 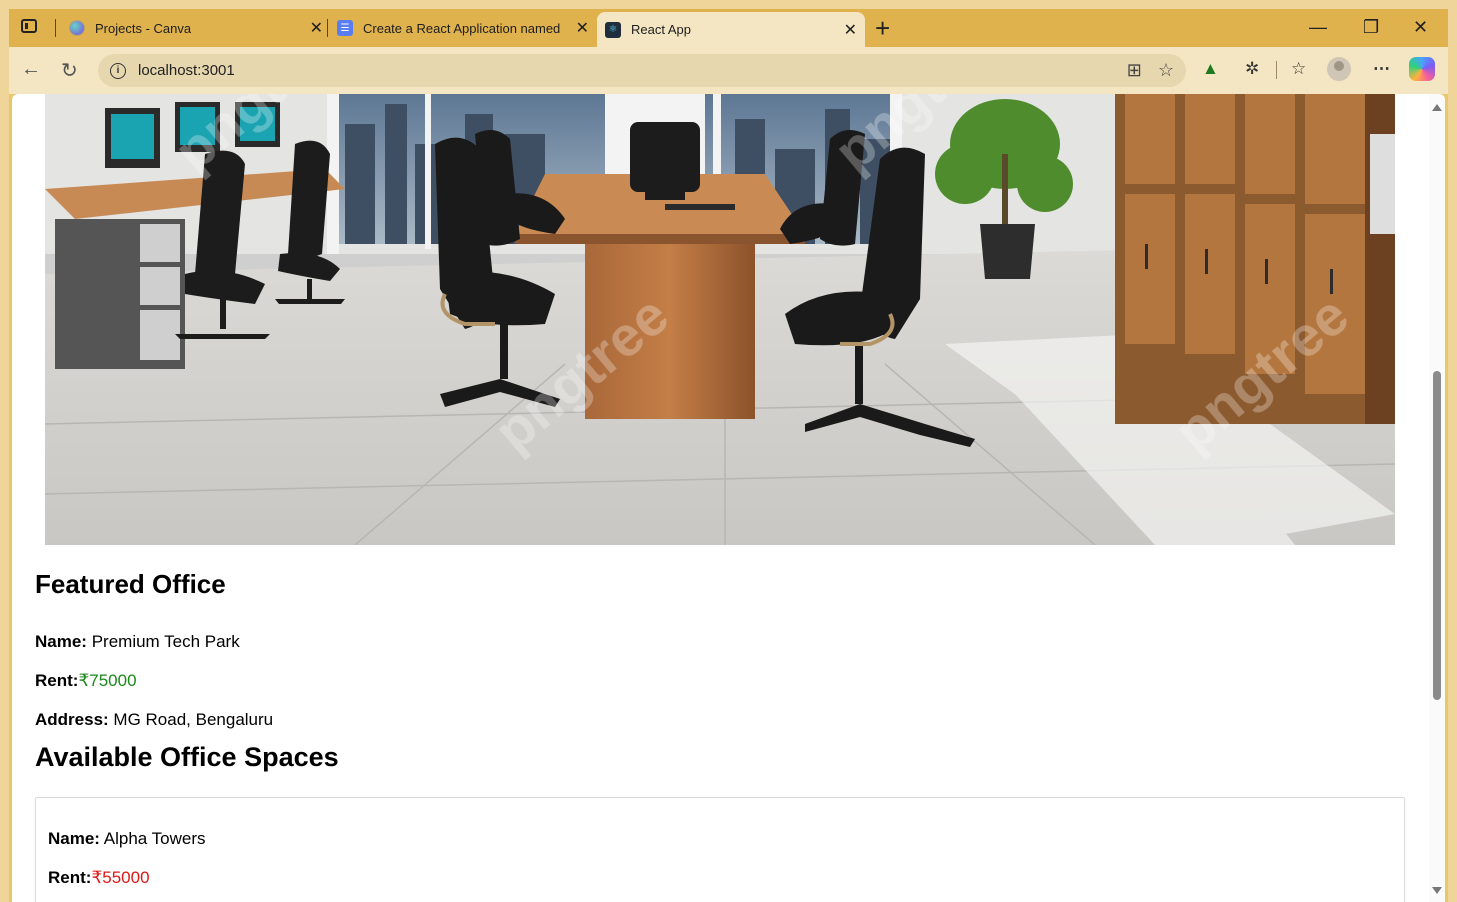 I want to click on office-rent: Rent:₹55000, so click(x=99, y=878).